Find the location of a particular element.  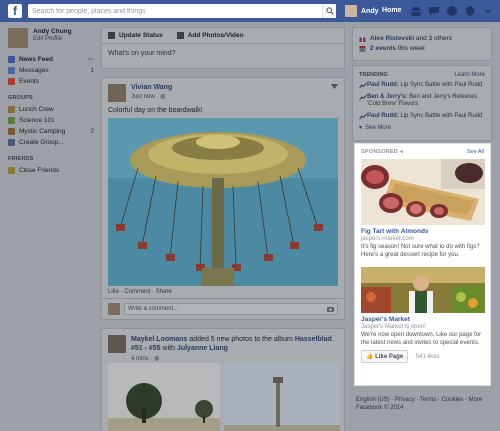

profile-name: Andy Chung is located at coordinates (52, 31).